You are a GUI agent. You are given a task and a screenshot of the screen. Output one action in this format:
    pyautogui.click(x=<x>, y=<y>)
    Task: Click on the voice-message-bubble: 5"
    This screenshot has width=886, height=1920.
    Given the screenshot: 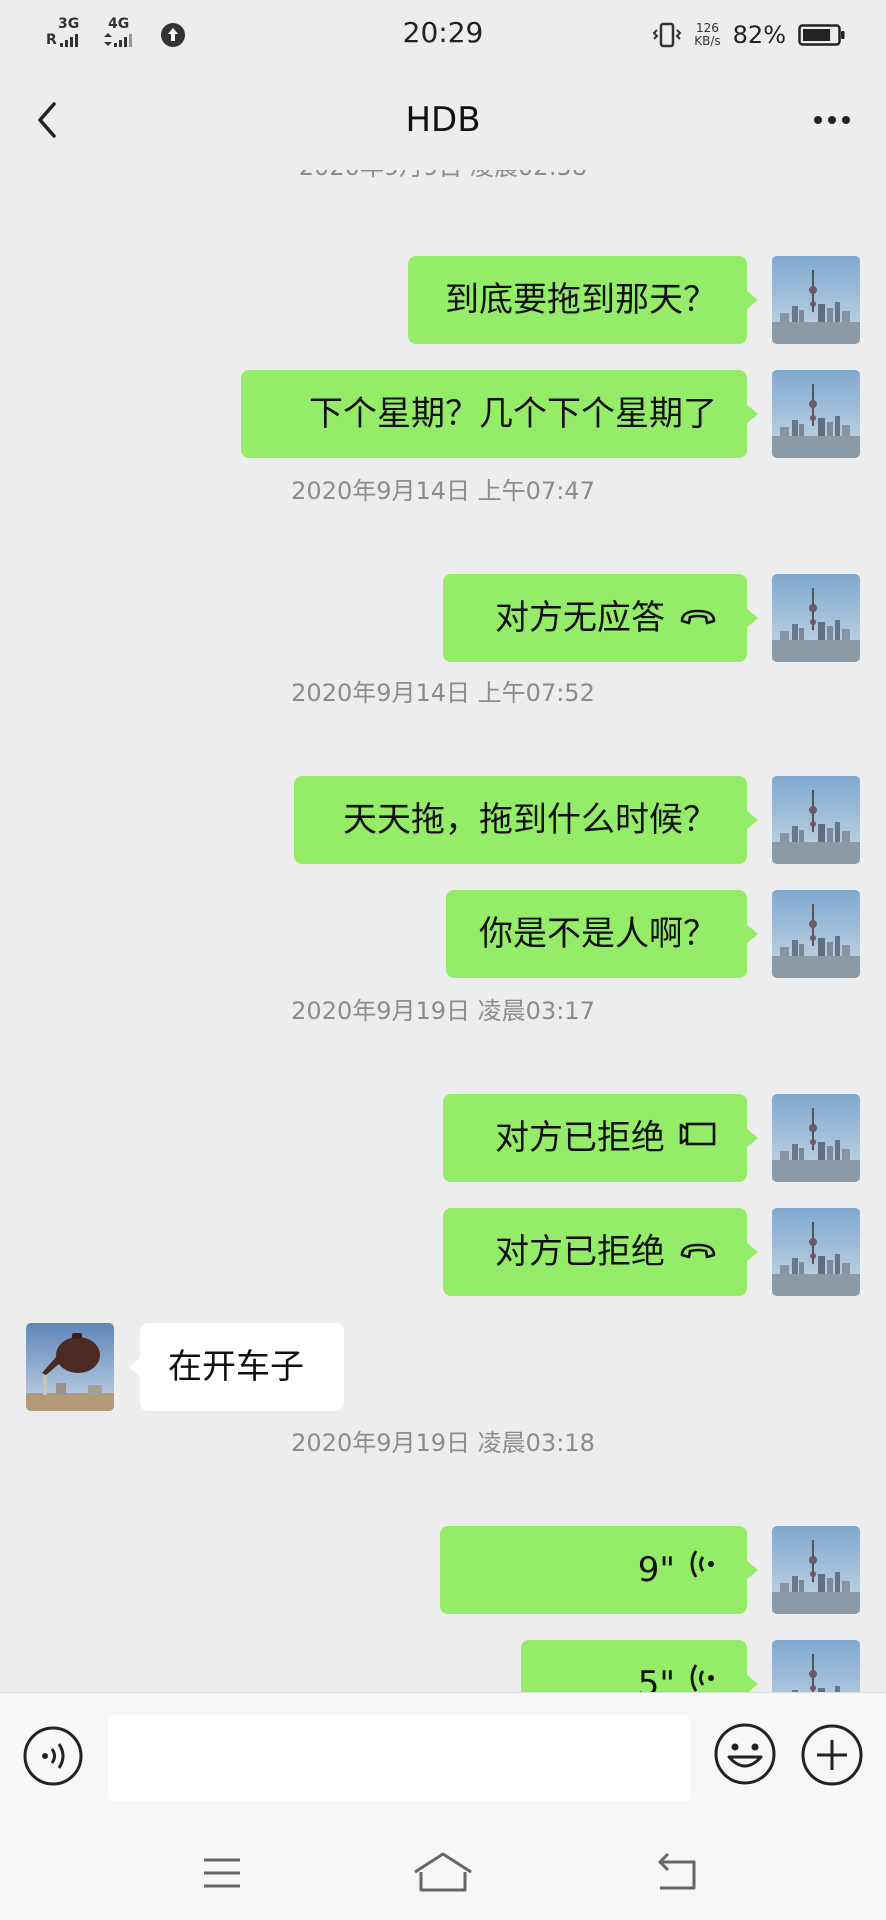 What is the action you would take?
    pyautogui.click(x=639, y=1666)
    